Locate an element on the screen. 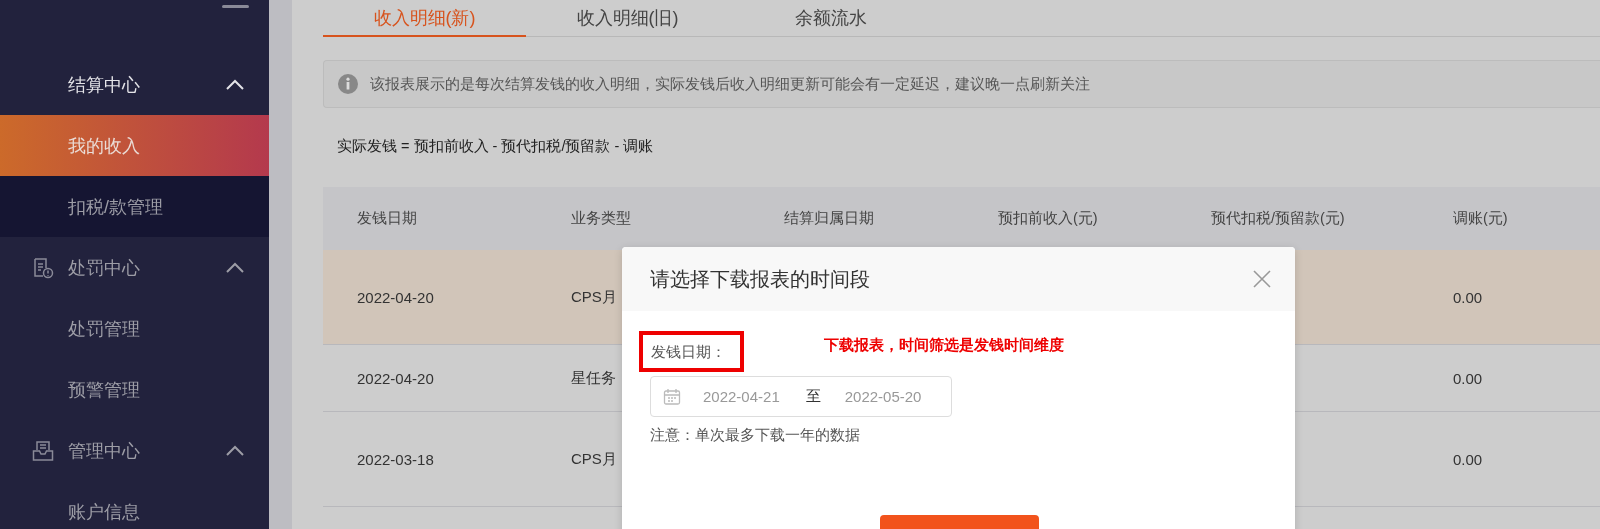 The image size is (1600, 529). dialog-title: 请选择下载报表的时间段 is located at coordinates (760, 279).